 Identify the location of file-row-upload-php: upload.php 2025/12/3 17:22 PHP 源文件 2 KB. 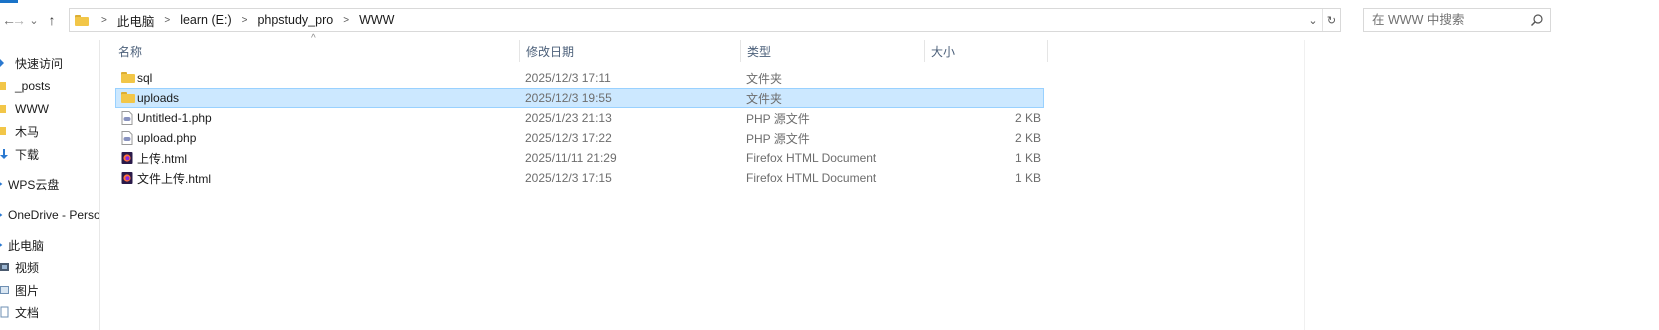
(579, 138).